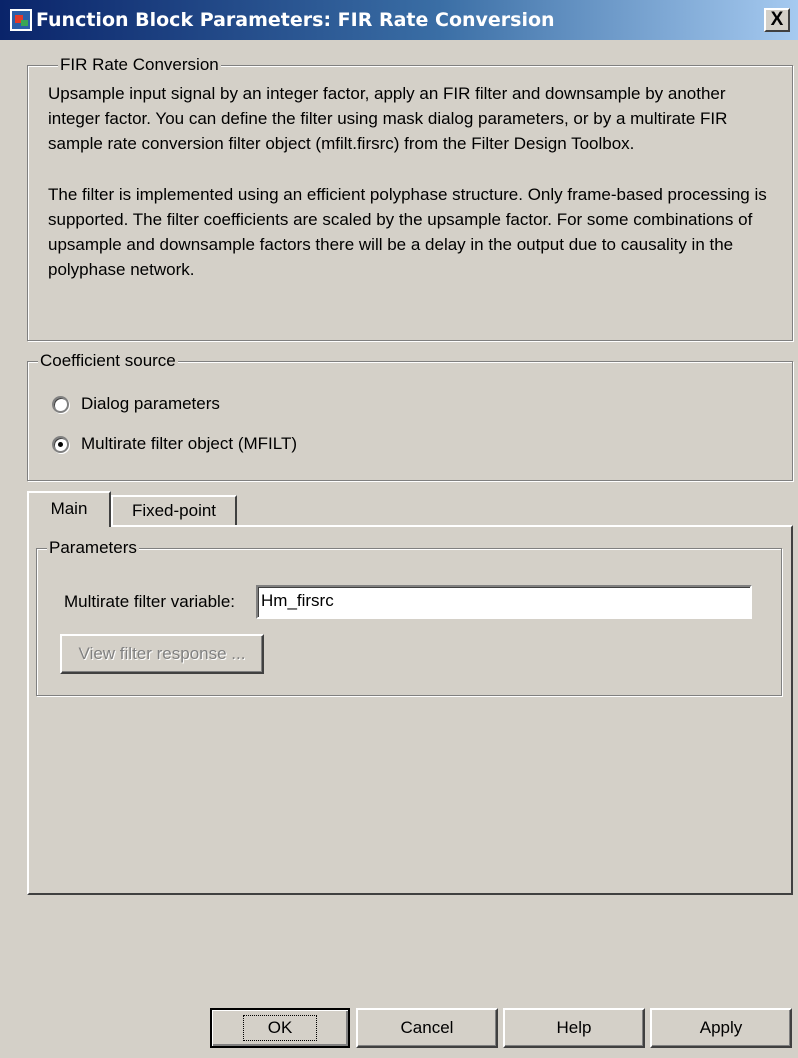 The image size is (798, 1058). I want to click on tab-label: Main, so click(69, 508).